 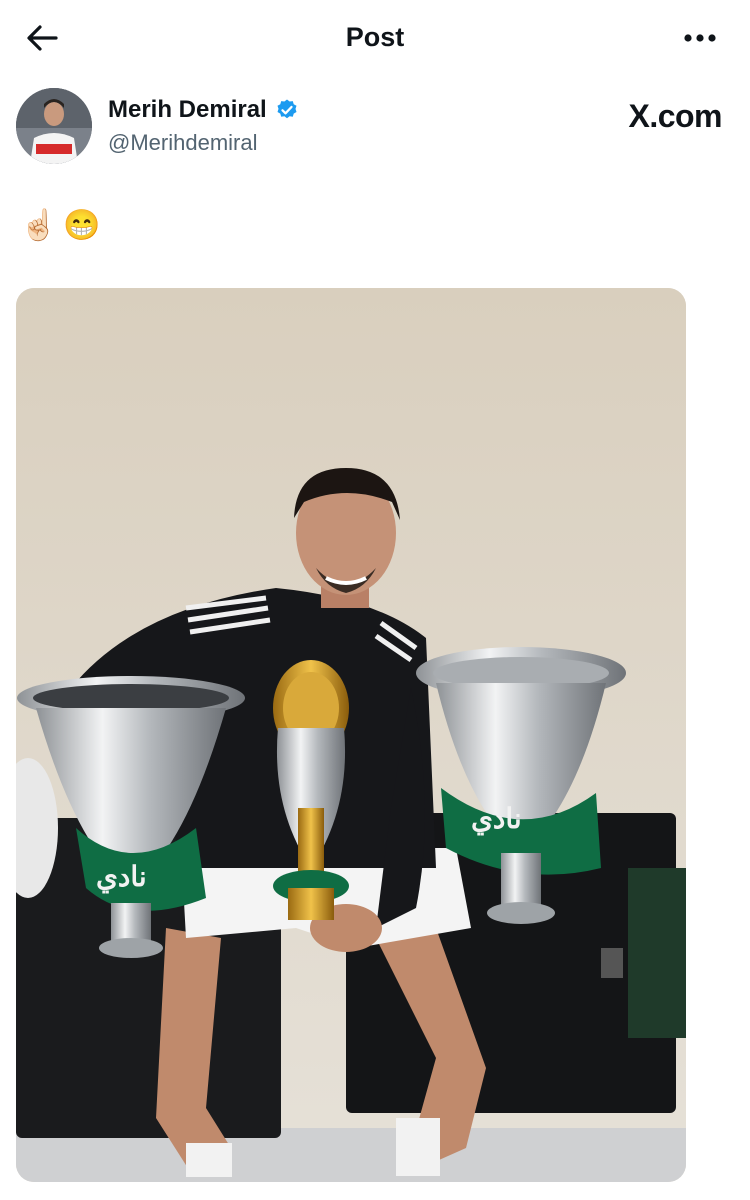 What do you see at coordinates (675, 116) in the screenshot?
I see `site-watermark: X.com` at bounding box center [675, 116].